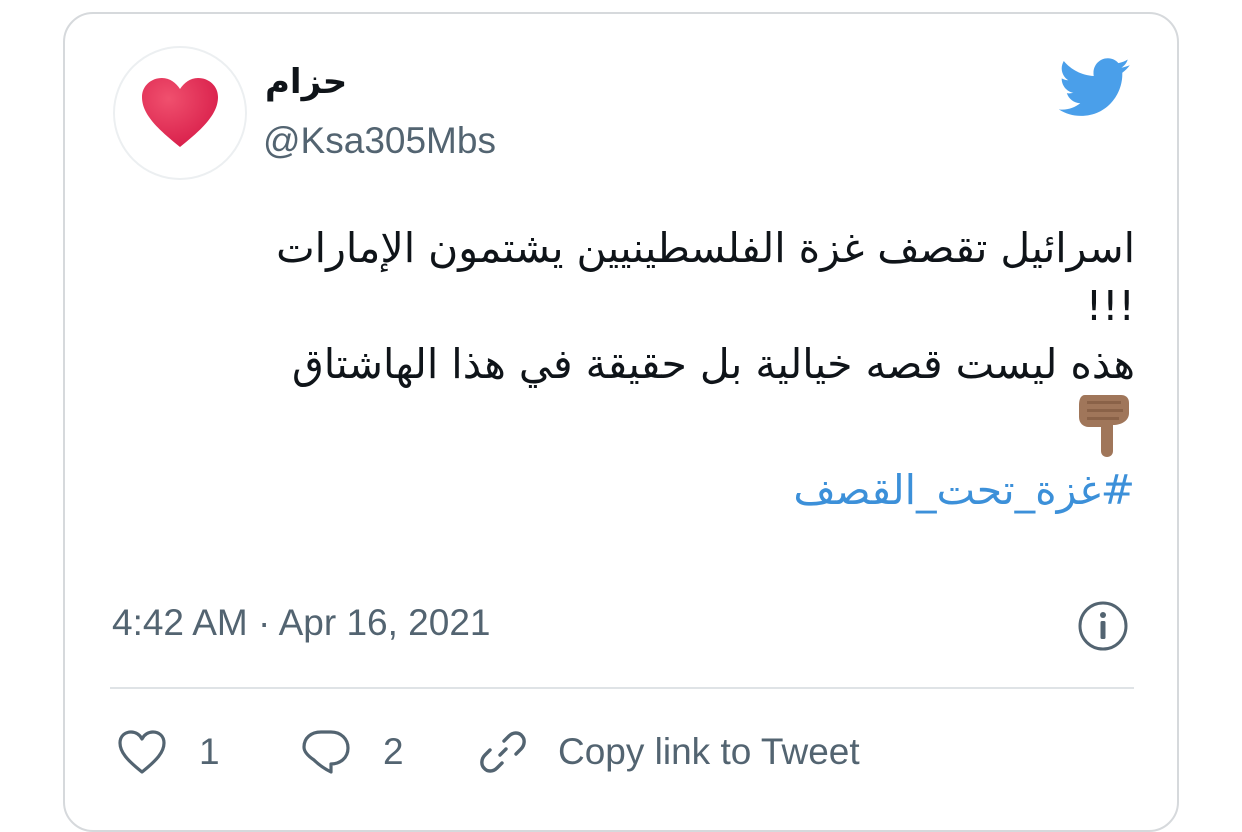  I want to click on user-handle: @Ksa305Mbs, so click(379, 141).